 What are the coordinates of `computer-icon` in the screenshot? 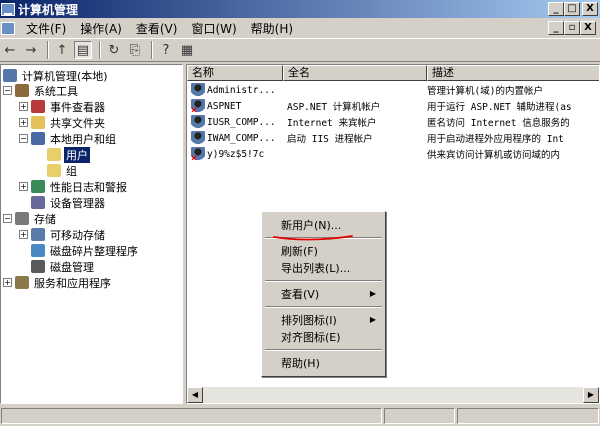 It's located at (10, 75).